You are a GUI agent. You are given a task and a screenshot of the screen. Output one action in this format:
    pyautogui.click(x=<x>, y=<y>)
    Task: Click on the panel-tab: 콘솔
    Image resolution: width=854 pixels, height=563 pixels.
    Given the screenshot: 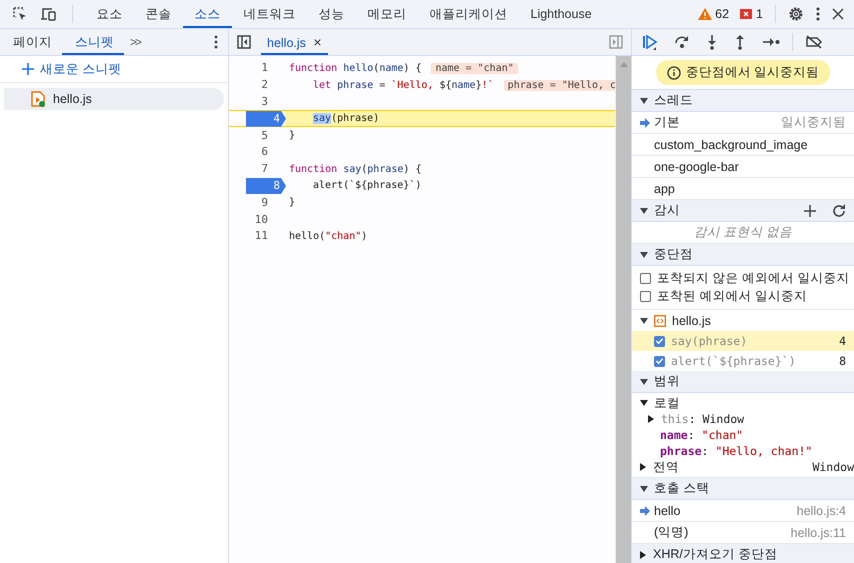 What is the action you would take?
    pyautogui.click(x=158, y=14)
    